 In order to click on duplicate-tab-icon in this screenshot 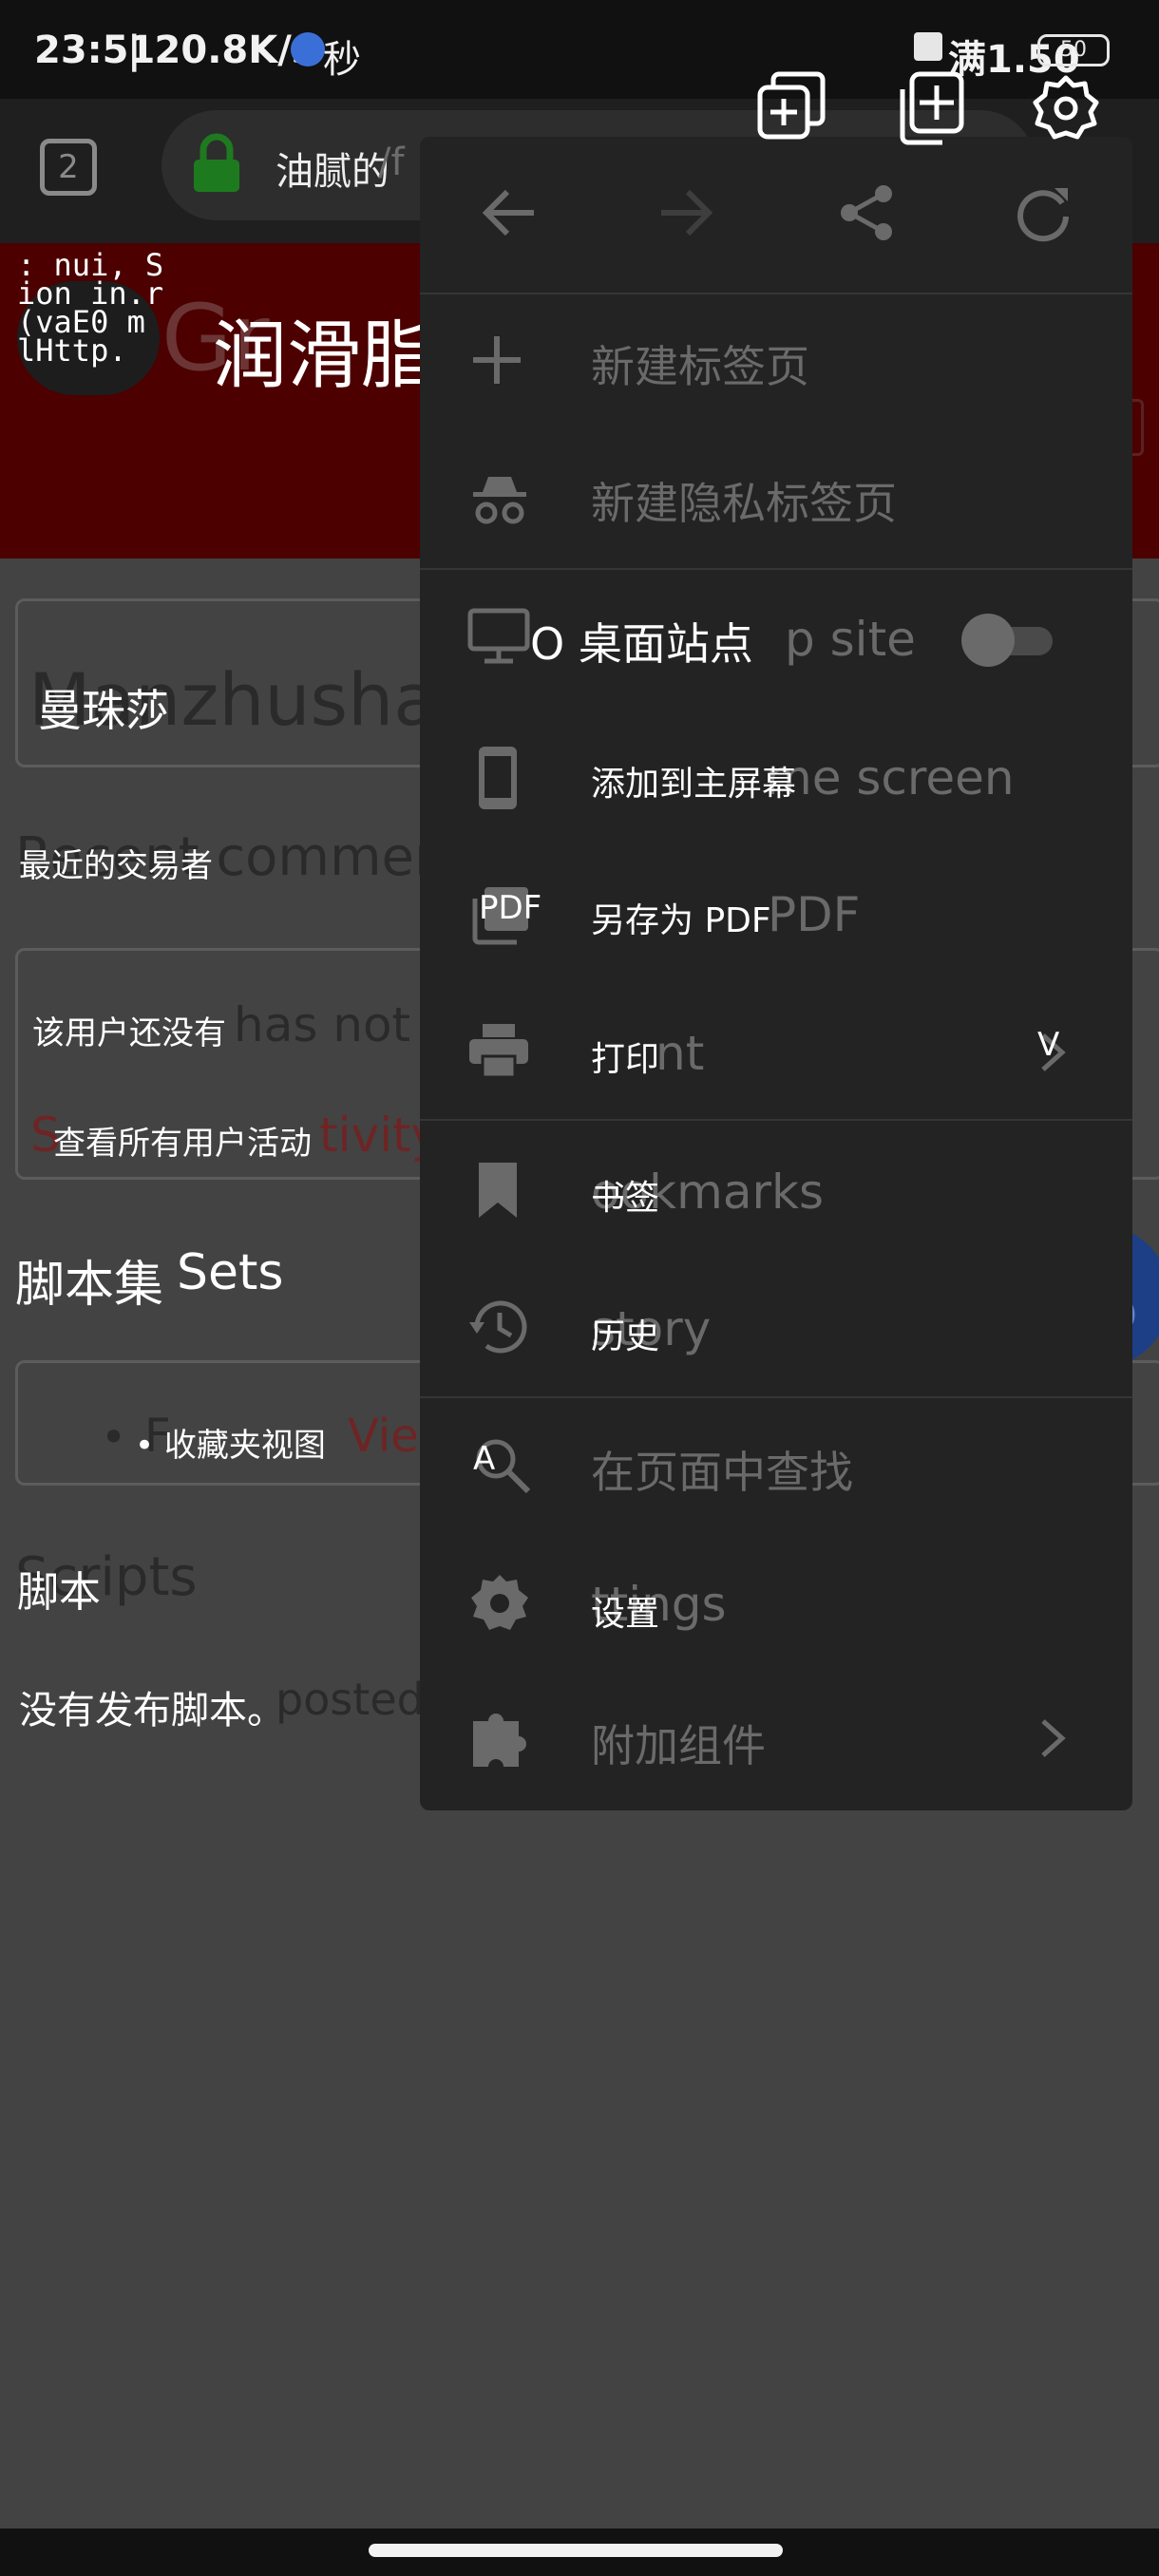, I will do `click(791, 105)`.